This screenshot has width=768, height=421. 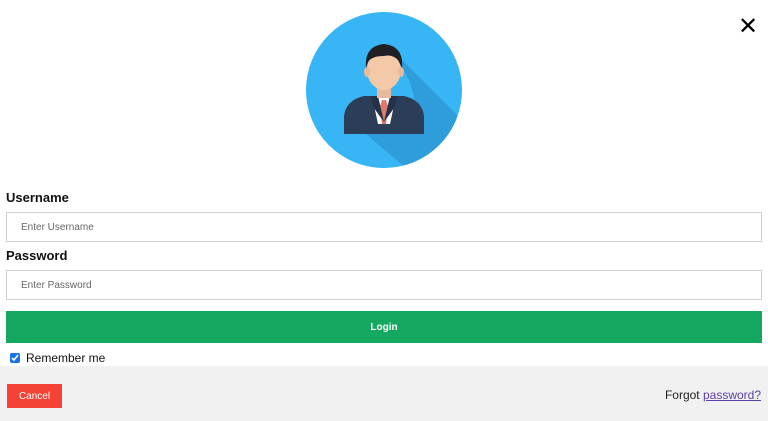 I want to click on username-label: Username, so click(x=37, y=197).